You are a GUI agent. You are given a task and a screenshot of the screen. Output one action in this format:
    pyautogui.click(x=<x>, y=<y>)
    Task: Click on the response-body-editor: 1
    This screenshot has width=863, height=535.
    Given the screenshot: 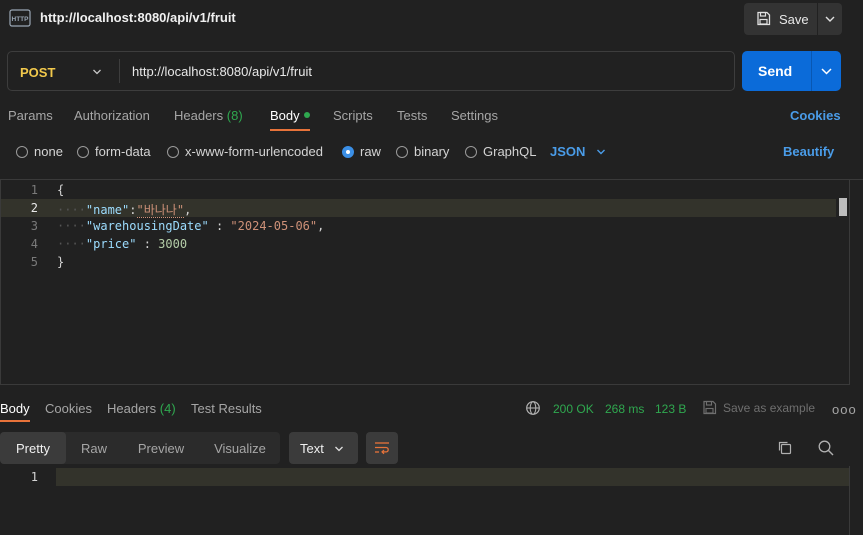 What is the action you would take?
    pyautogui.click(x=425, y=477)
    